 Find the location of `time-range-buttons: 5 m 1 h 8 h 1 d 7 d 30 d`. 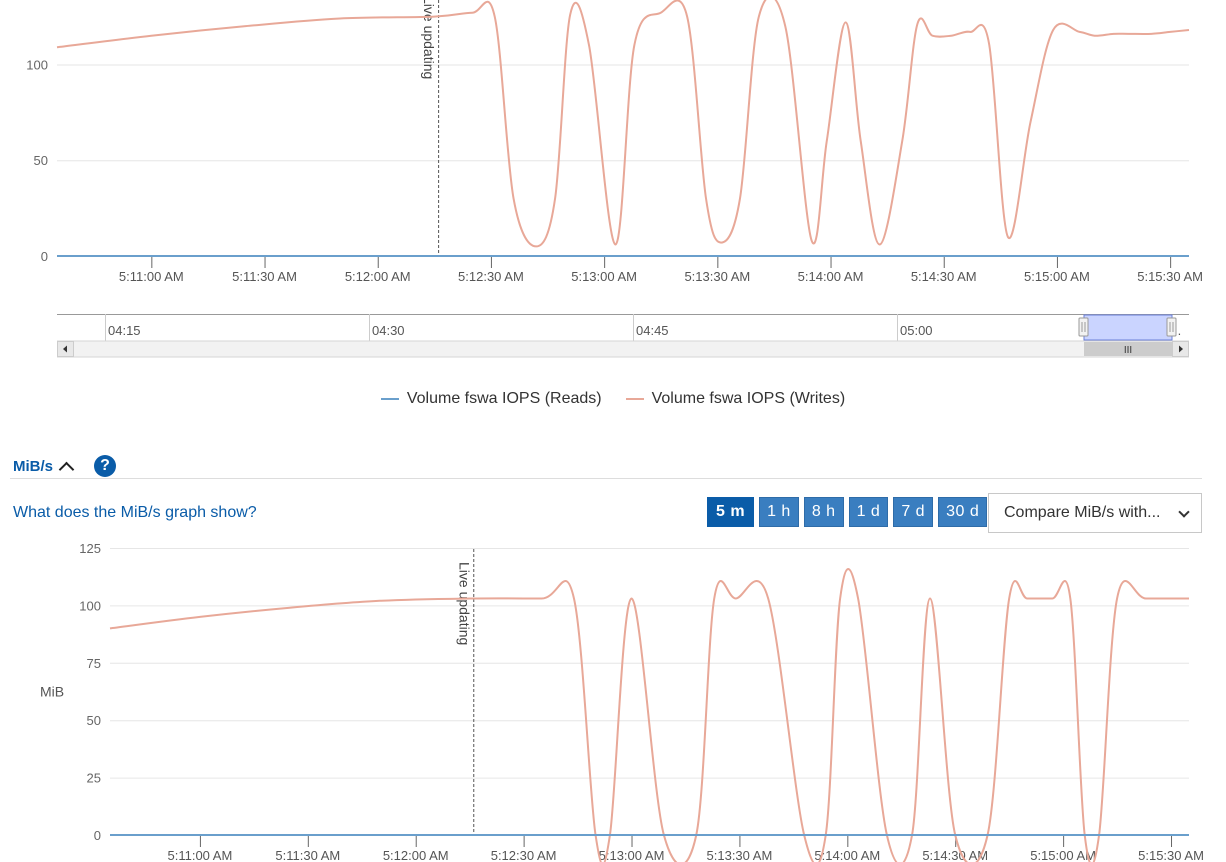

time-range-buttons: 5 m 1 h 8 h 1 d 7 d 30 d is located at coordinates (847, 512).